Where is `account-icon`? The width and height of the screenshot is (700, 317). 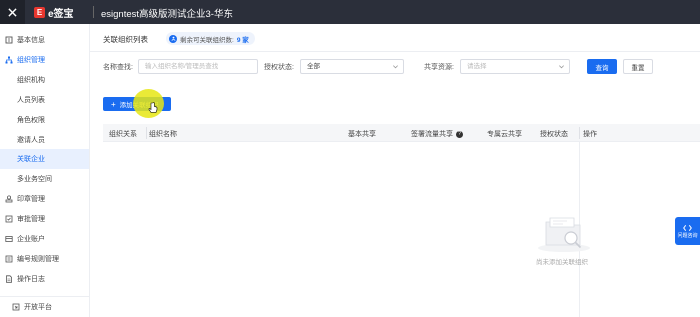 account-icon is located at coordinates (9, 239).